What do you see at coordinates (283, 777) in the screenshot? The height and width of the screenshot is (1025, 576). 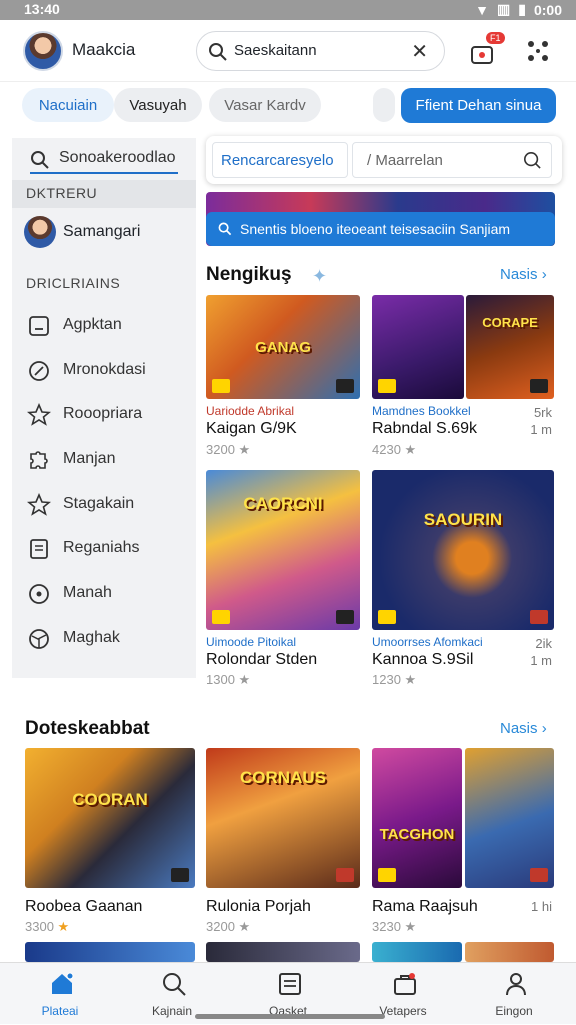 I see `card-logo-text: CORNAUS` at bounding box center [283, 777].